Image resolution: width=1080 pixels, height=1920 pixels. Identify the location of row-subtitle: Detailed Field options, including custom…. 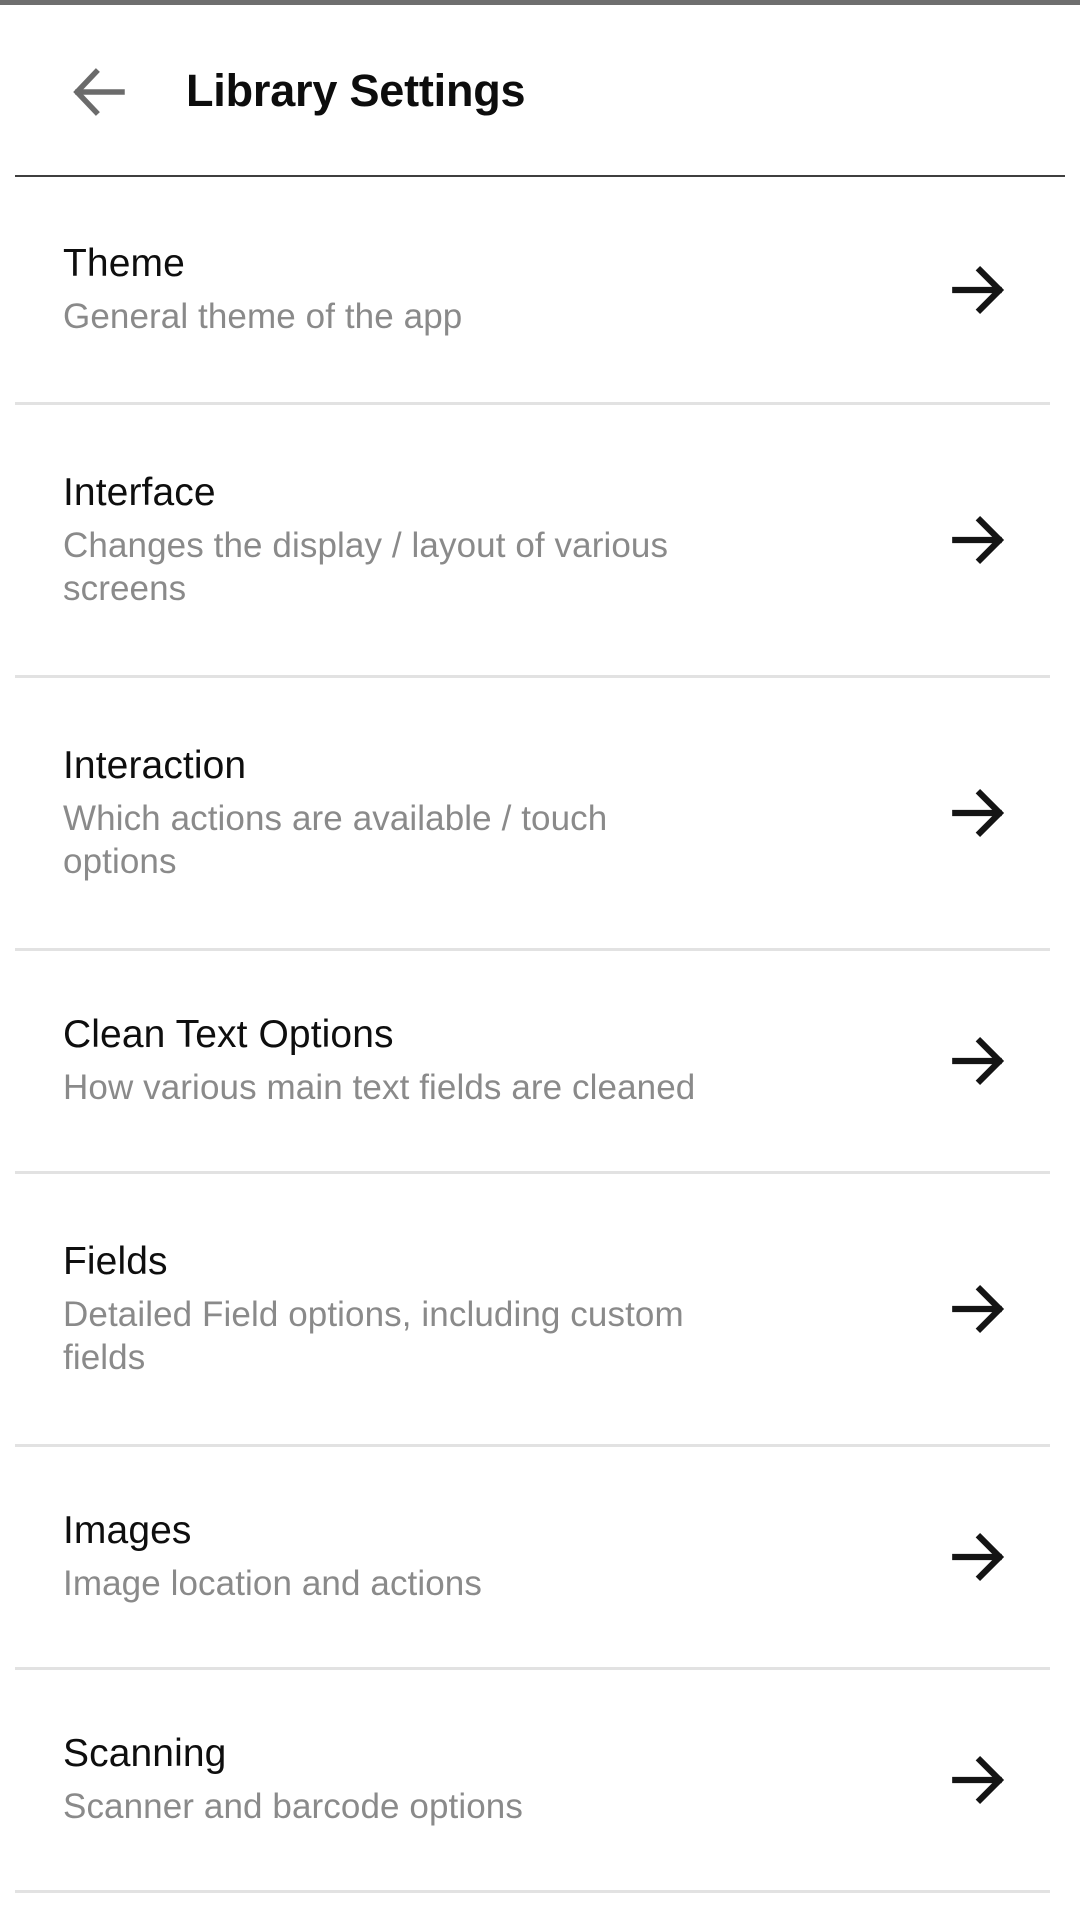
(373, 1335).